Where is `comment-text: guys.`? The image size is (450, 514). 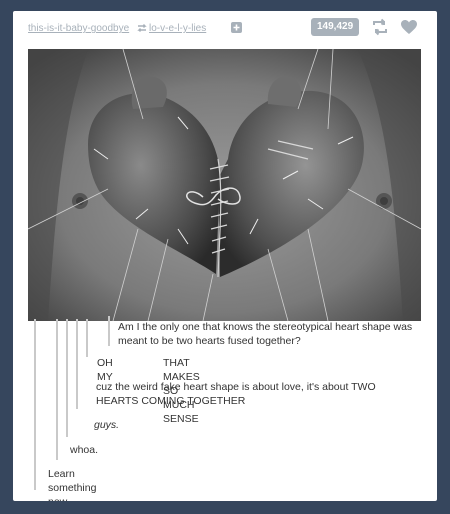 comment-text: guys. is located at coordinates (107, 425).